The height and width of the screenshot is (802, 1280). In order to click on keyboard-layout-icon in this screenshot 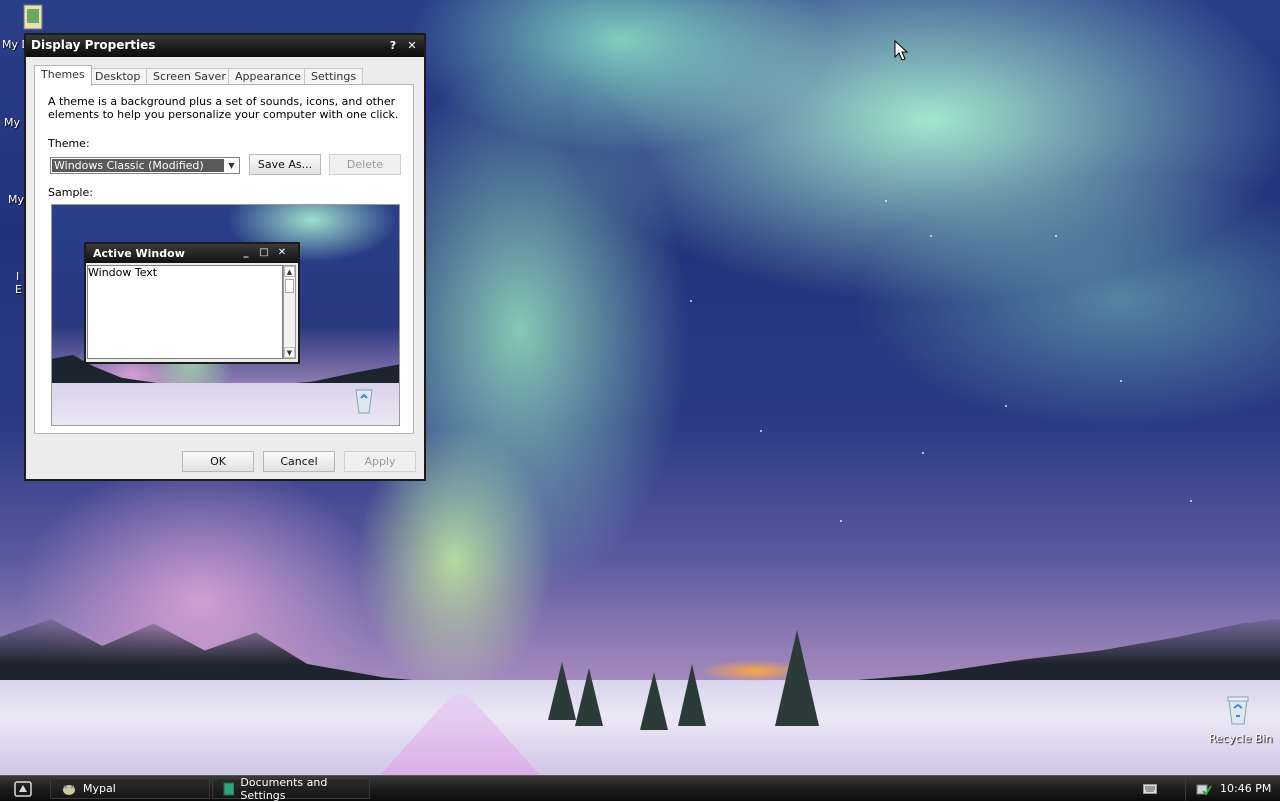, I will do `click(1150, 789)`.